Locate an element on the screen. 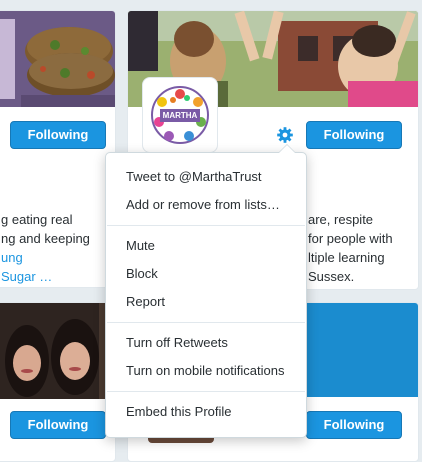 The image size is (422, 462). bio-line-2: ng and keeping is located at coordinates (45, 238).